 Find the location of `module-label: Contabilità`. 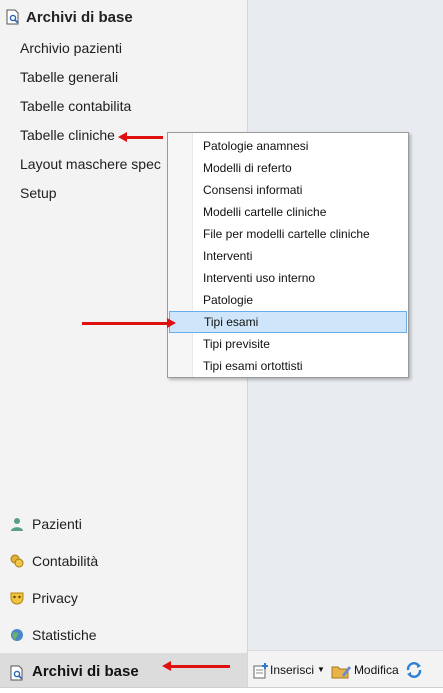

module-label: Contabilità is located at coordinates (65, 560).